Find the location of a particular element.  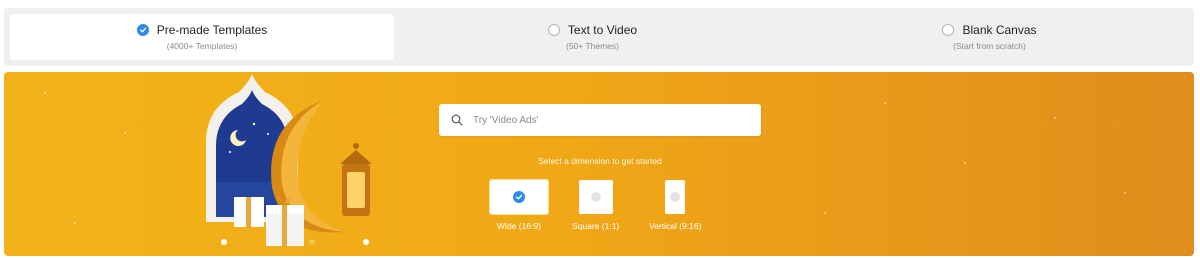

dimension-label: Vertical (9:16) is located at coordinates (675, 226).